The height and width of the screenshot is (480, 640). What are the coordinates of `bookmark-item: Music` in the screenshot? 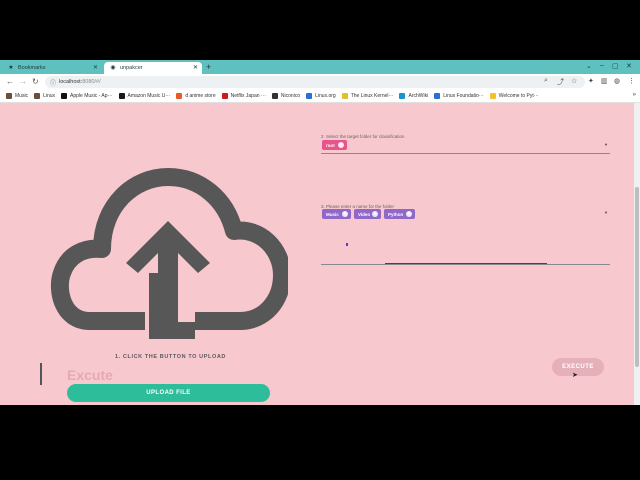 It's located at (17, 96).